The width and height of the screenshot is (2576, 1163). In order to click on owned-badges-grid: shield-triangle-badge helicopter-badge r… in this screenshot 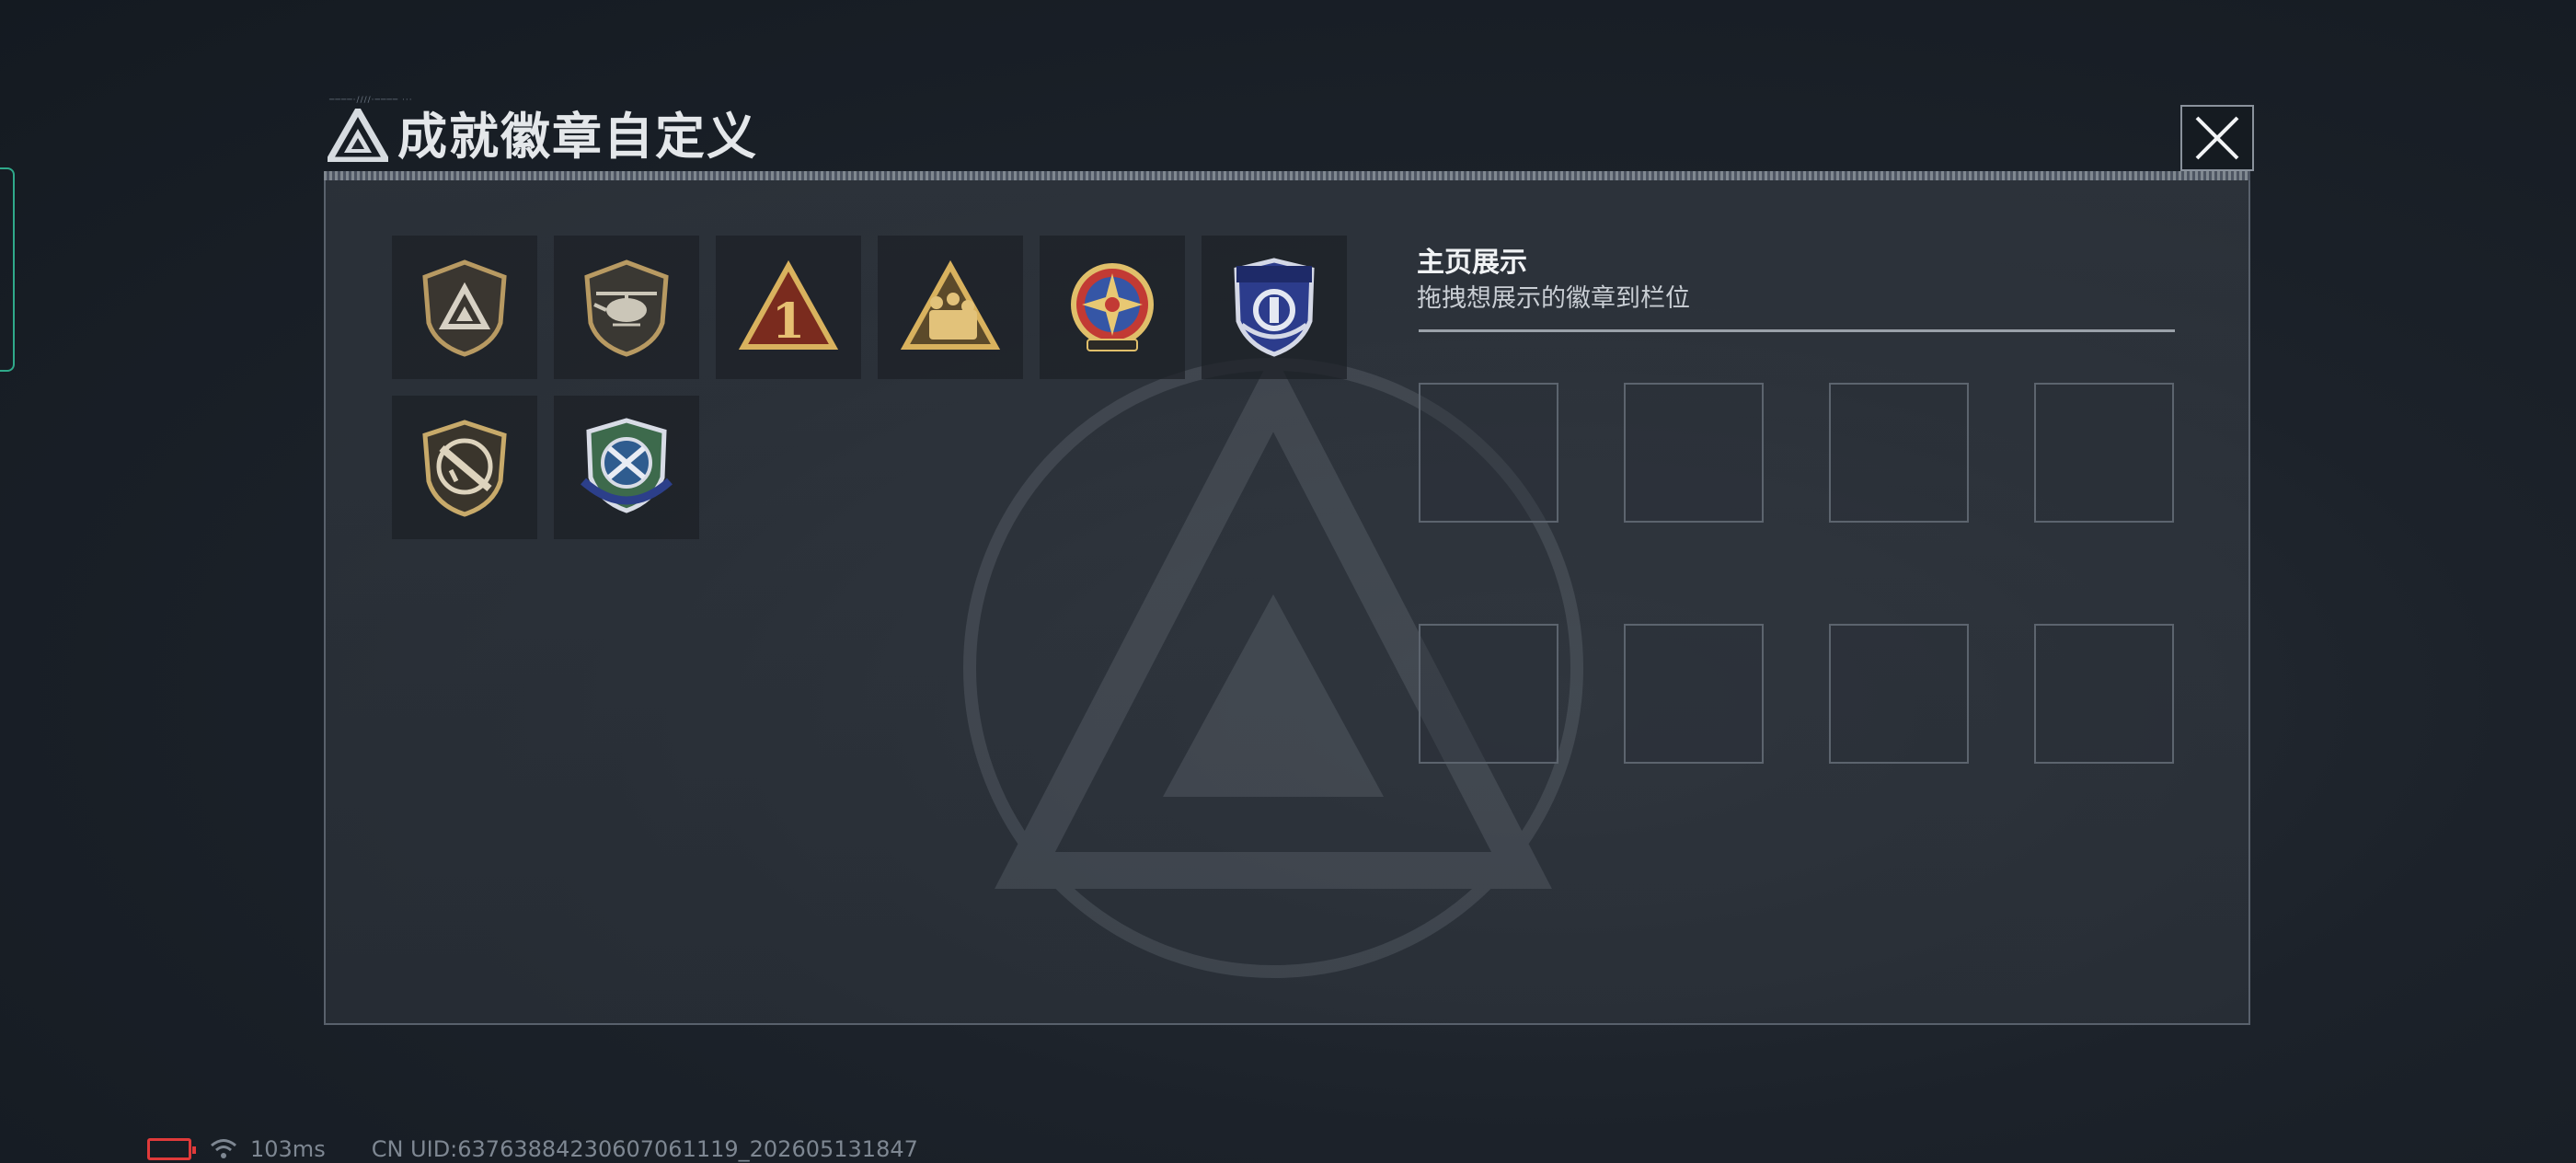, I will do `click(879, 388)`.